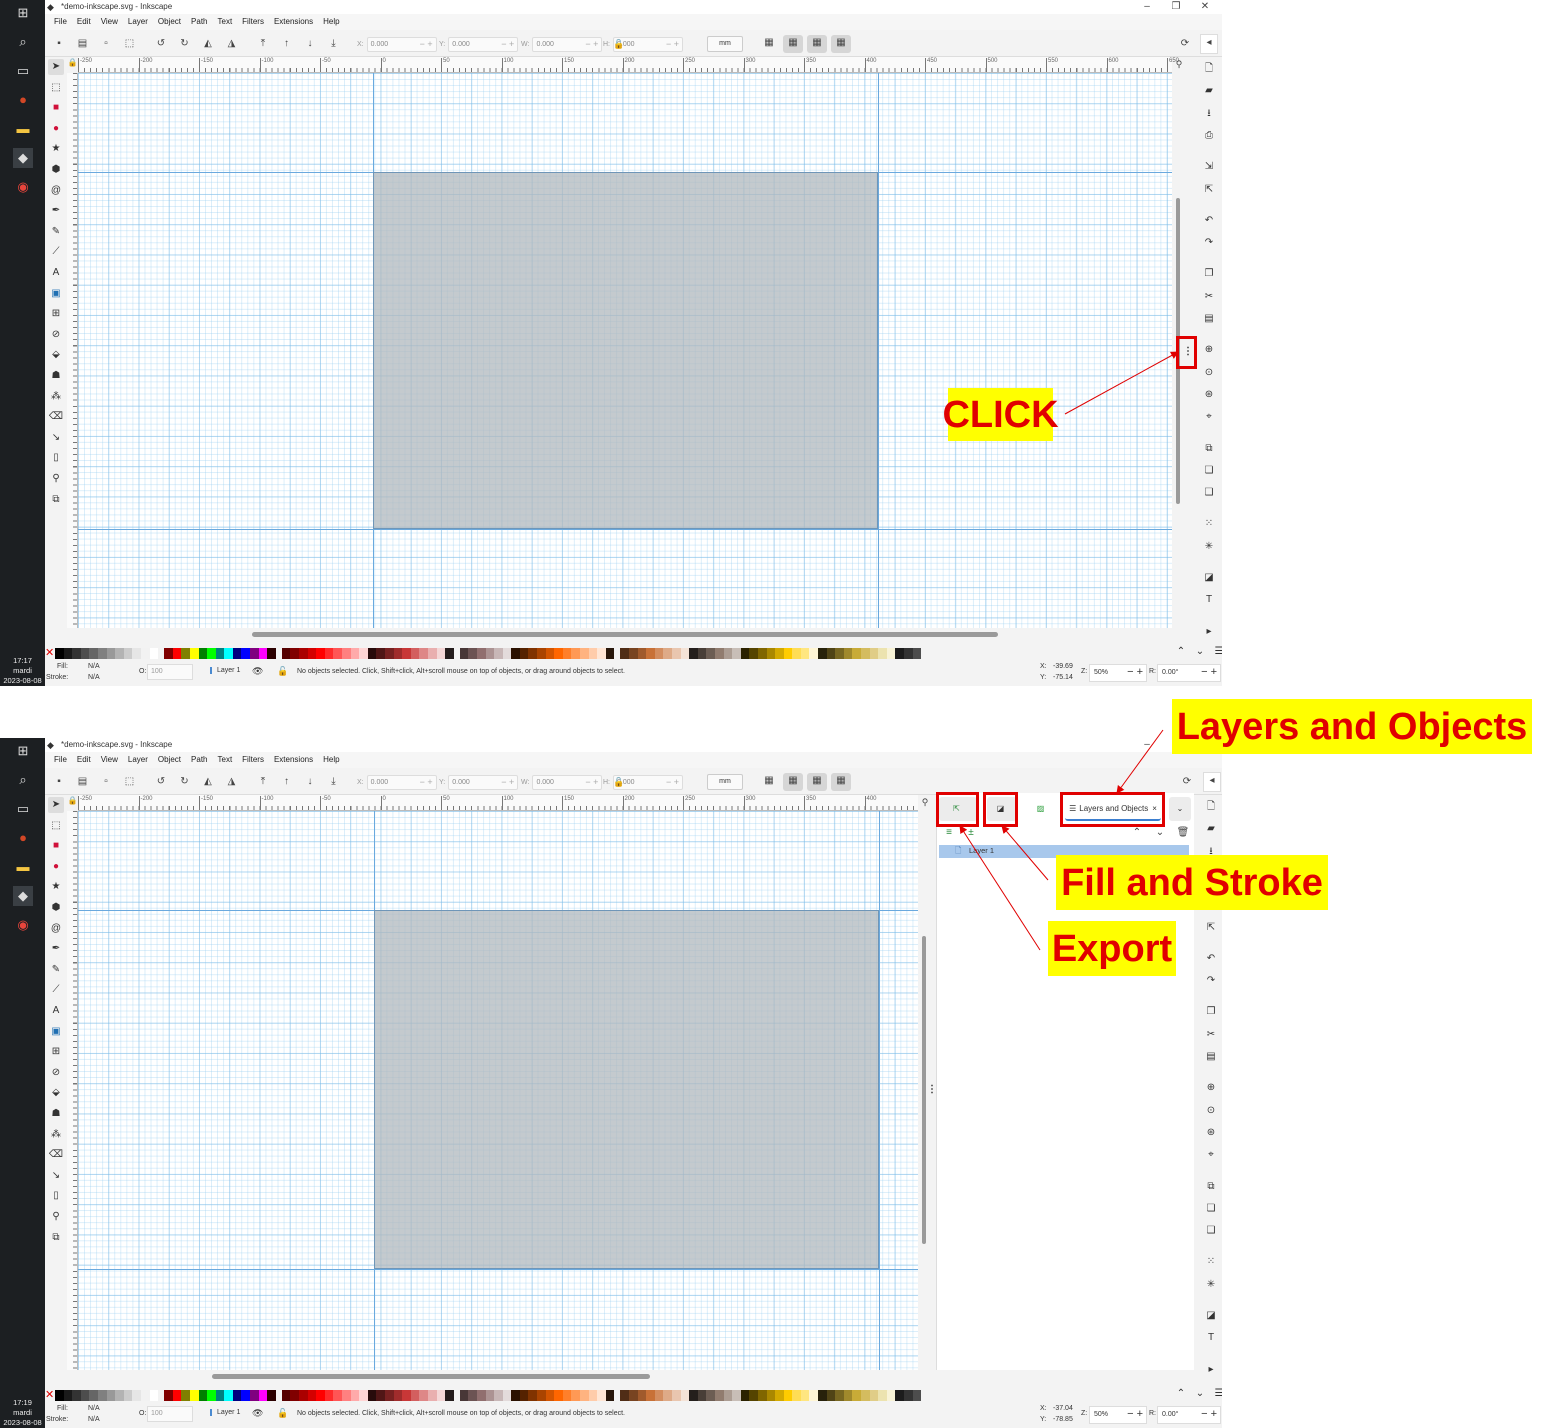 Image resolution: width=1560 pixels, height=1428 pixels. Describe the element at coordinates (1212, 782) in the screenshot. I see `toggle-panel-icon: ◂` at that location.